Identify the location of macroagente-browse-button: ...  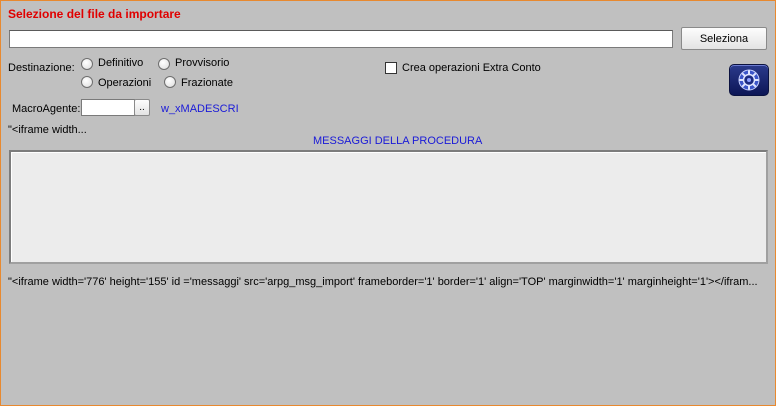
(142, 107).